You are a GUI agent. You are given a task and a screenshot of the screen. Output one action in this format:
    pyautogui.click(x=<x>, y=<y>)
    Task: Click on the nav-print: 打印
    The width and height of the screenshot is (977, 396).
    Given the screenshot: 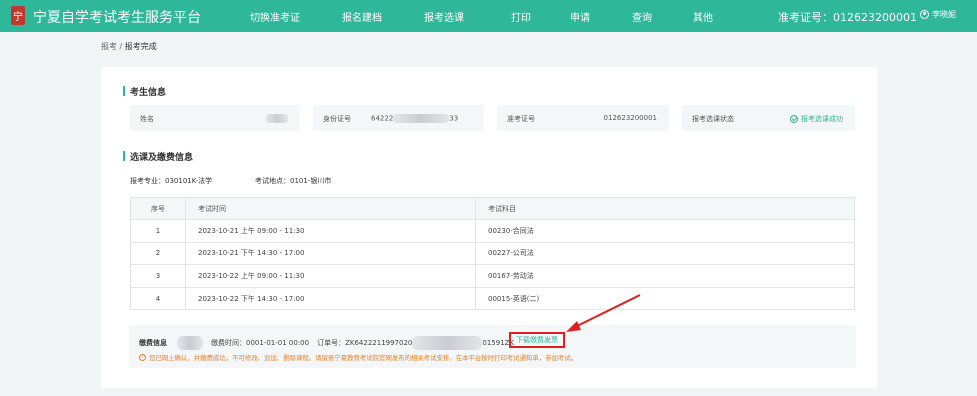 What is the action you would take?
    pyautogui.click(x=521, y=16)
    